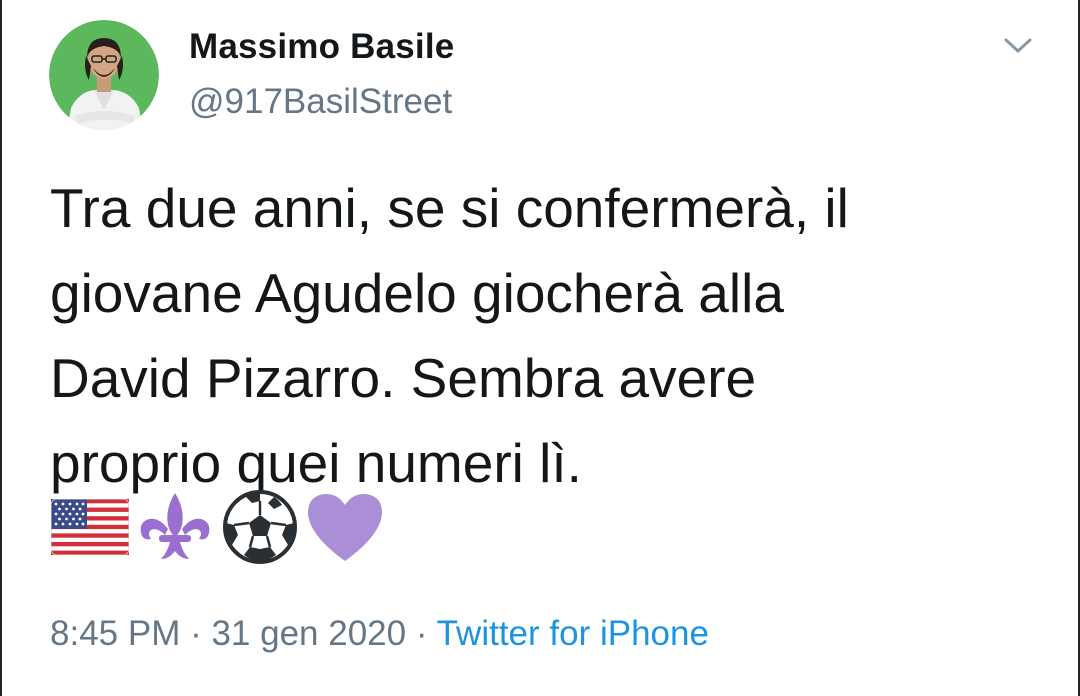  What do you see at coordinates (260, 527) in the screenshot?
I see `soccer-ball-emoji` at bounding box center [260, 527].